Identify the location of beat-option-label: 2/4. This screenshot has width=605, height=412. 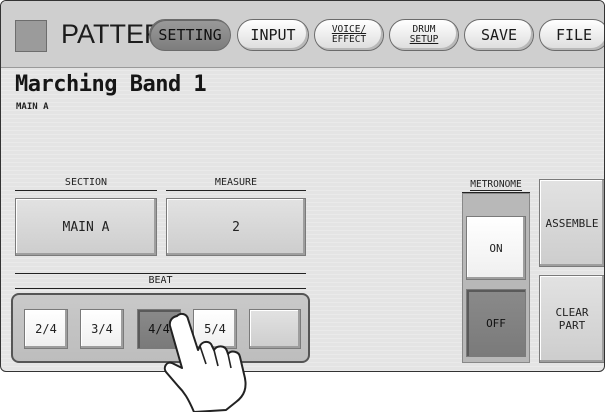
(46, 329).